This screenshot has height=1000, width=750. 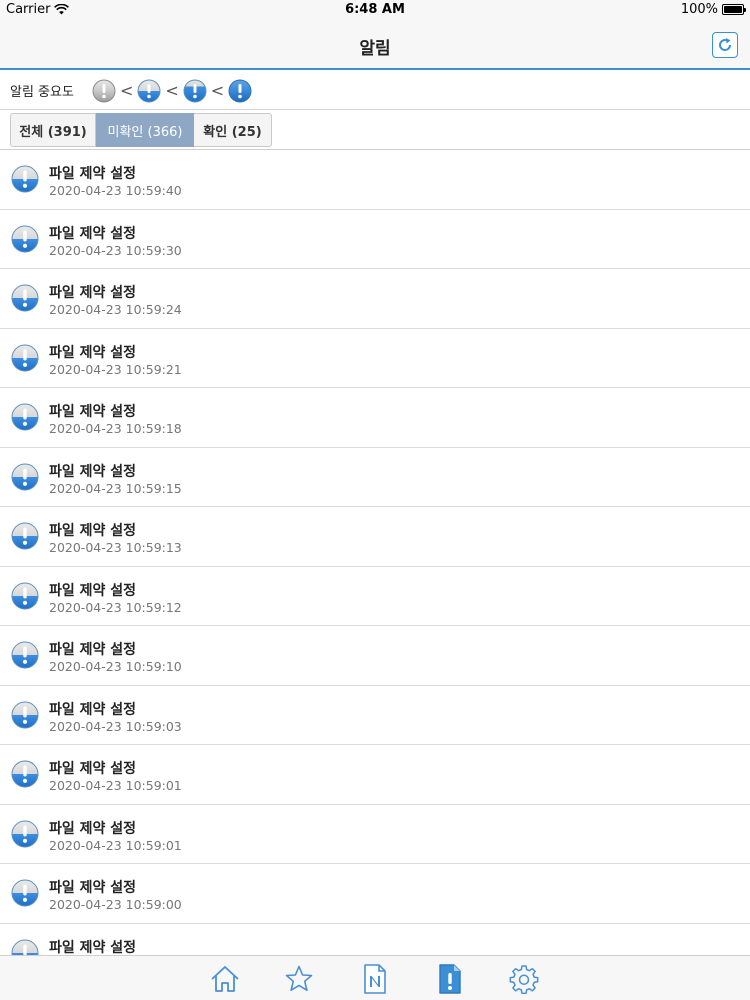 I want to click on importance-level-2-icon, so click(x=149, y=91).